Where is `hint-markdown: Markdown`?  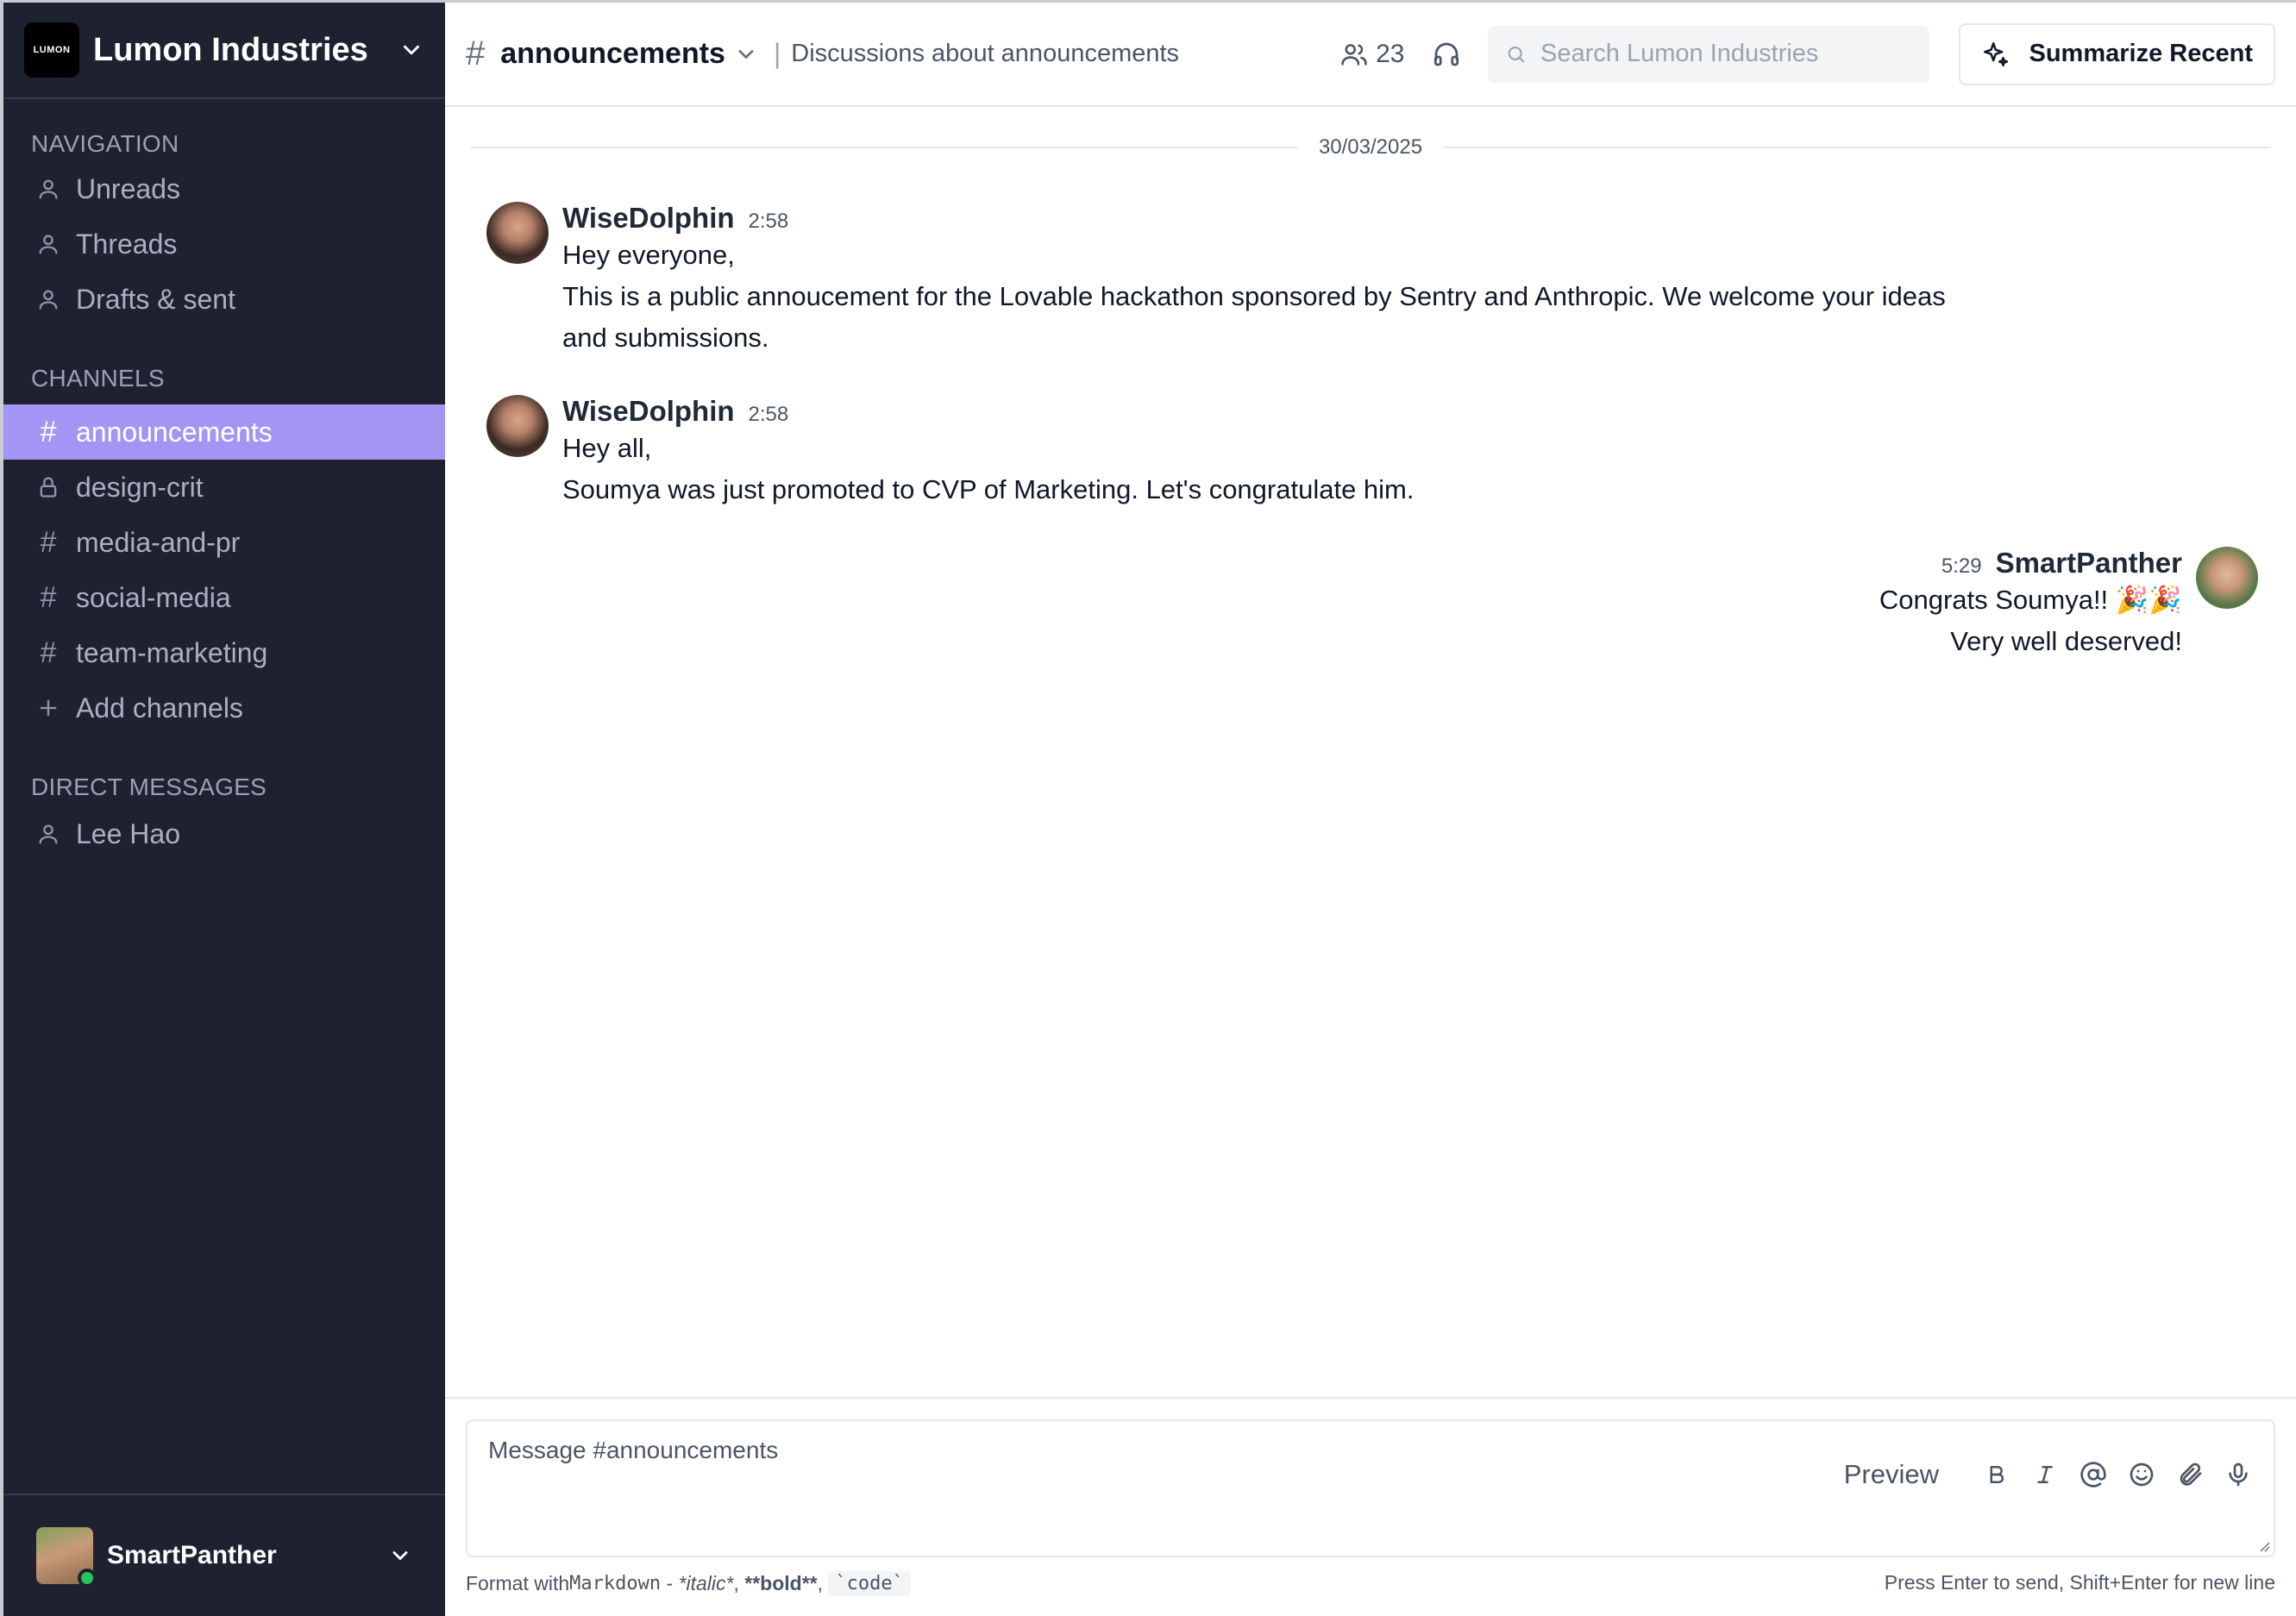
hint-markdown: Markdown is located at coordinates (615, 1583).